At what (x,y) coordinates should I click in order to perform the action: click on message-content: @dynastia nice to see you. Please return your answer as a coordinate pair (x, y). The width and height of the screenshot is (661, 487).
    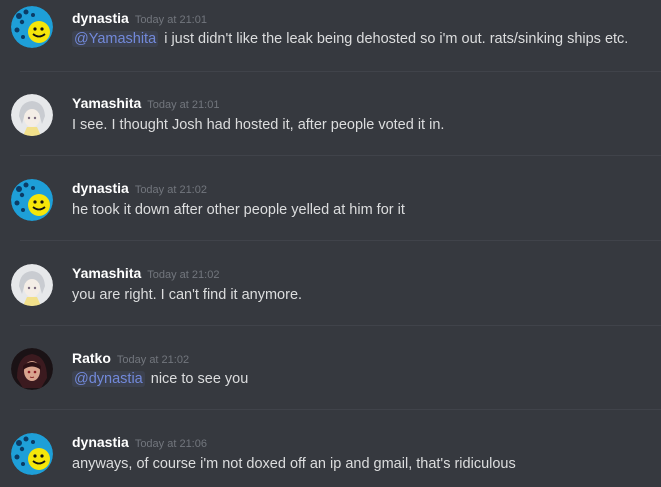
    Looking at the image, I should click on (160, 379).